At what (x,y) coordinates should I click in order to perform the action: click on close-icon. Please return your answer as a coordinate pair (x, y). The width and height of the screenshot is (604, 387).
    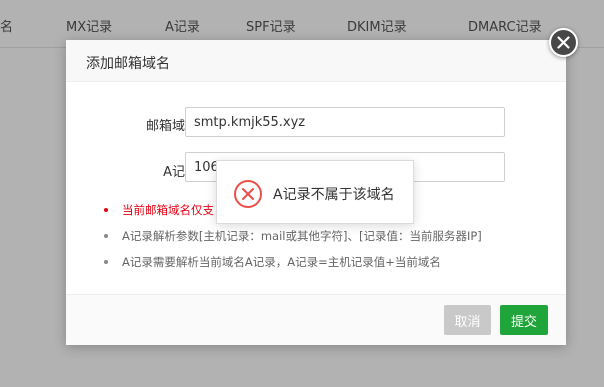
    Looking at the image, I should click on (563, 42).